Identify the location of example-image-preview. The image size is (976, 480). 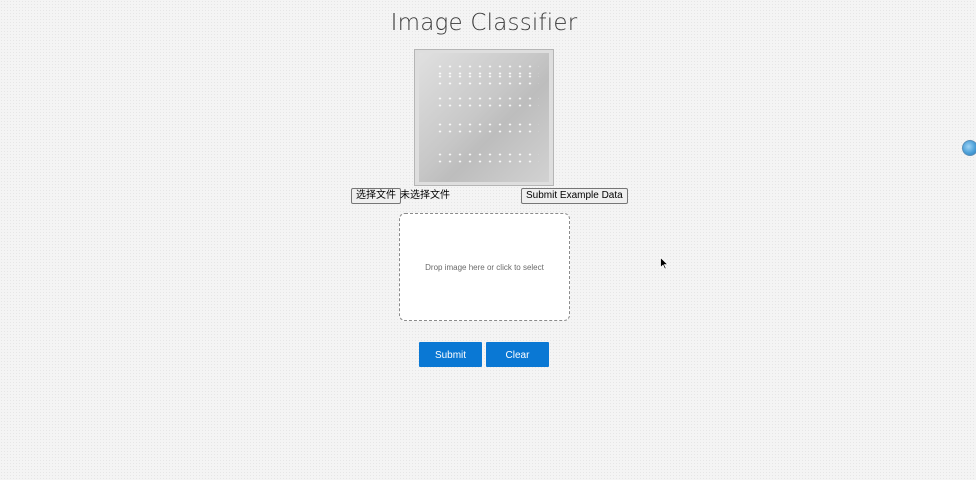
(484, 117).